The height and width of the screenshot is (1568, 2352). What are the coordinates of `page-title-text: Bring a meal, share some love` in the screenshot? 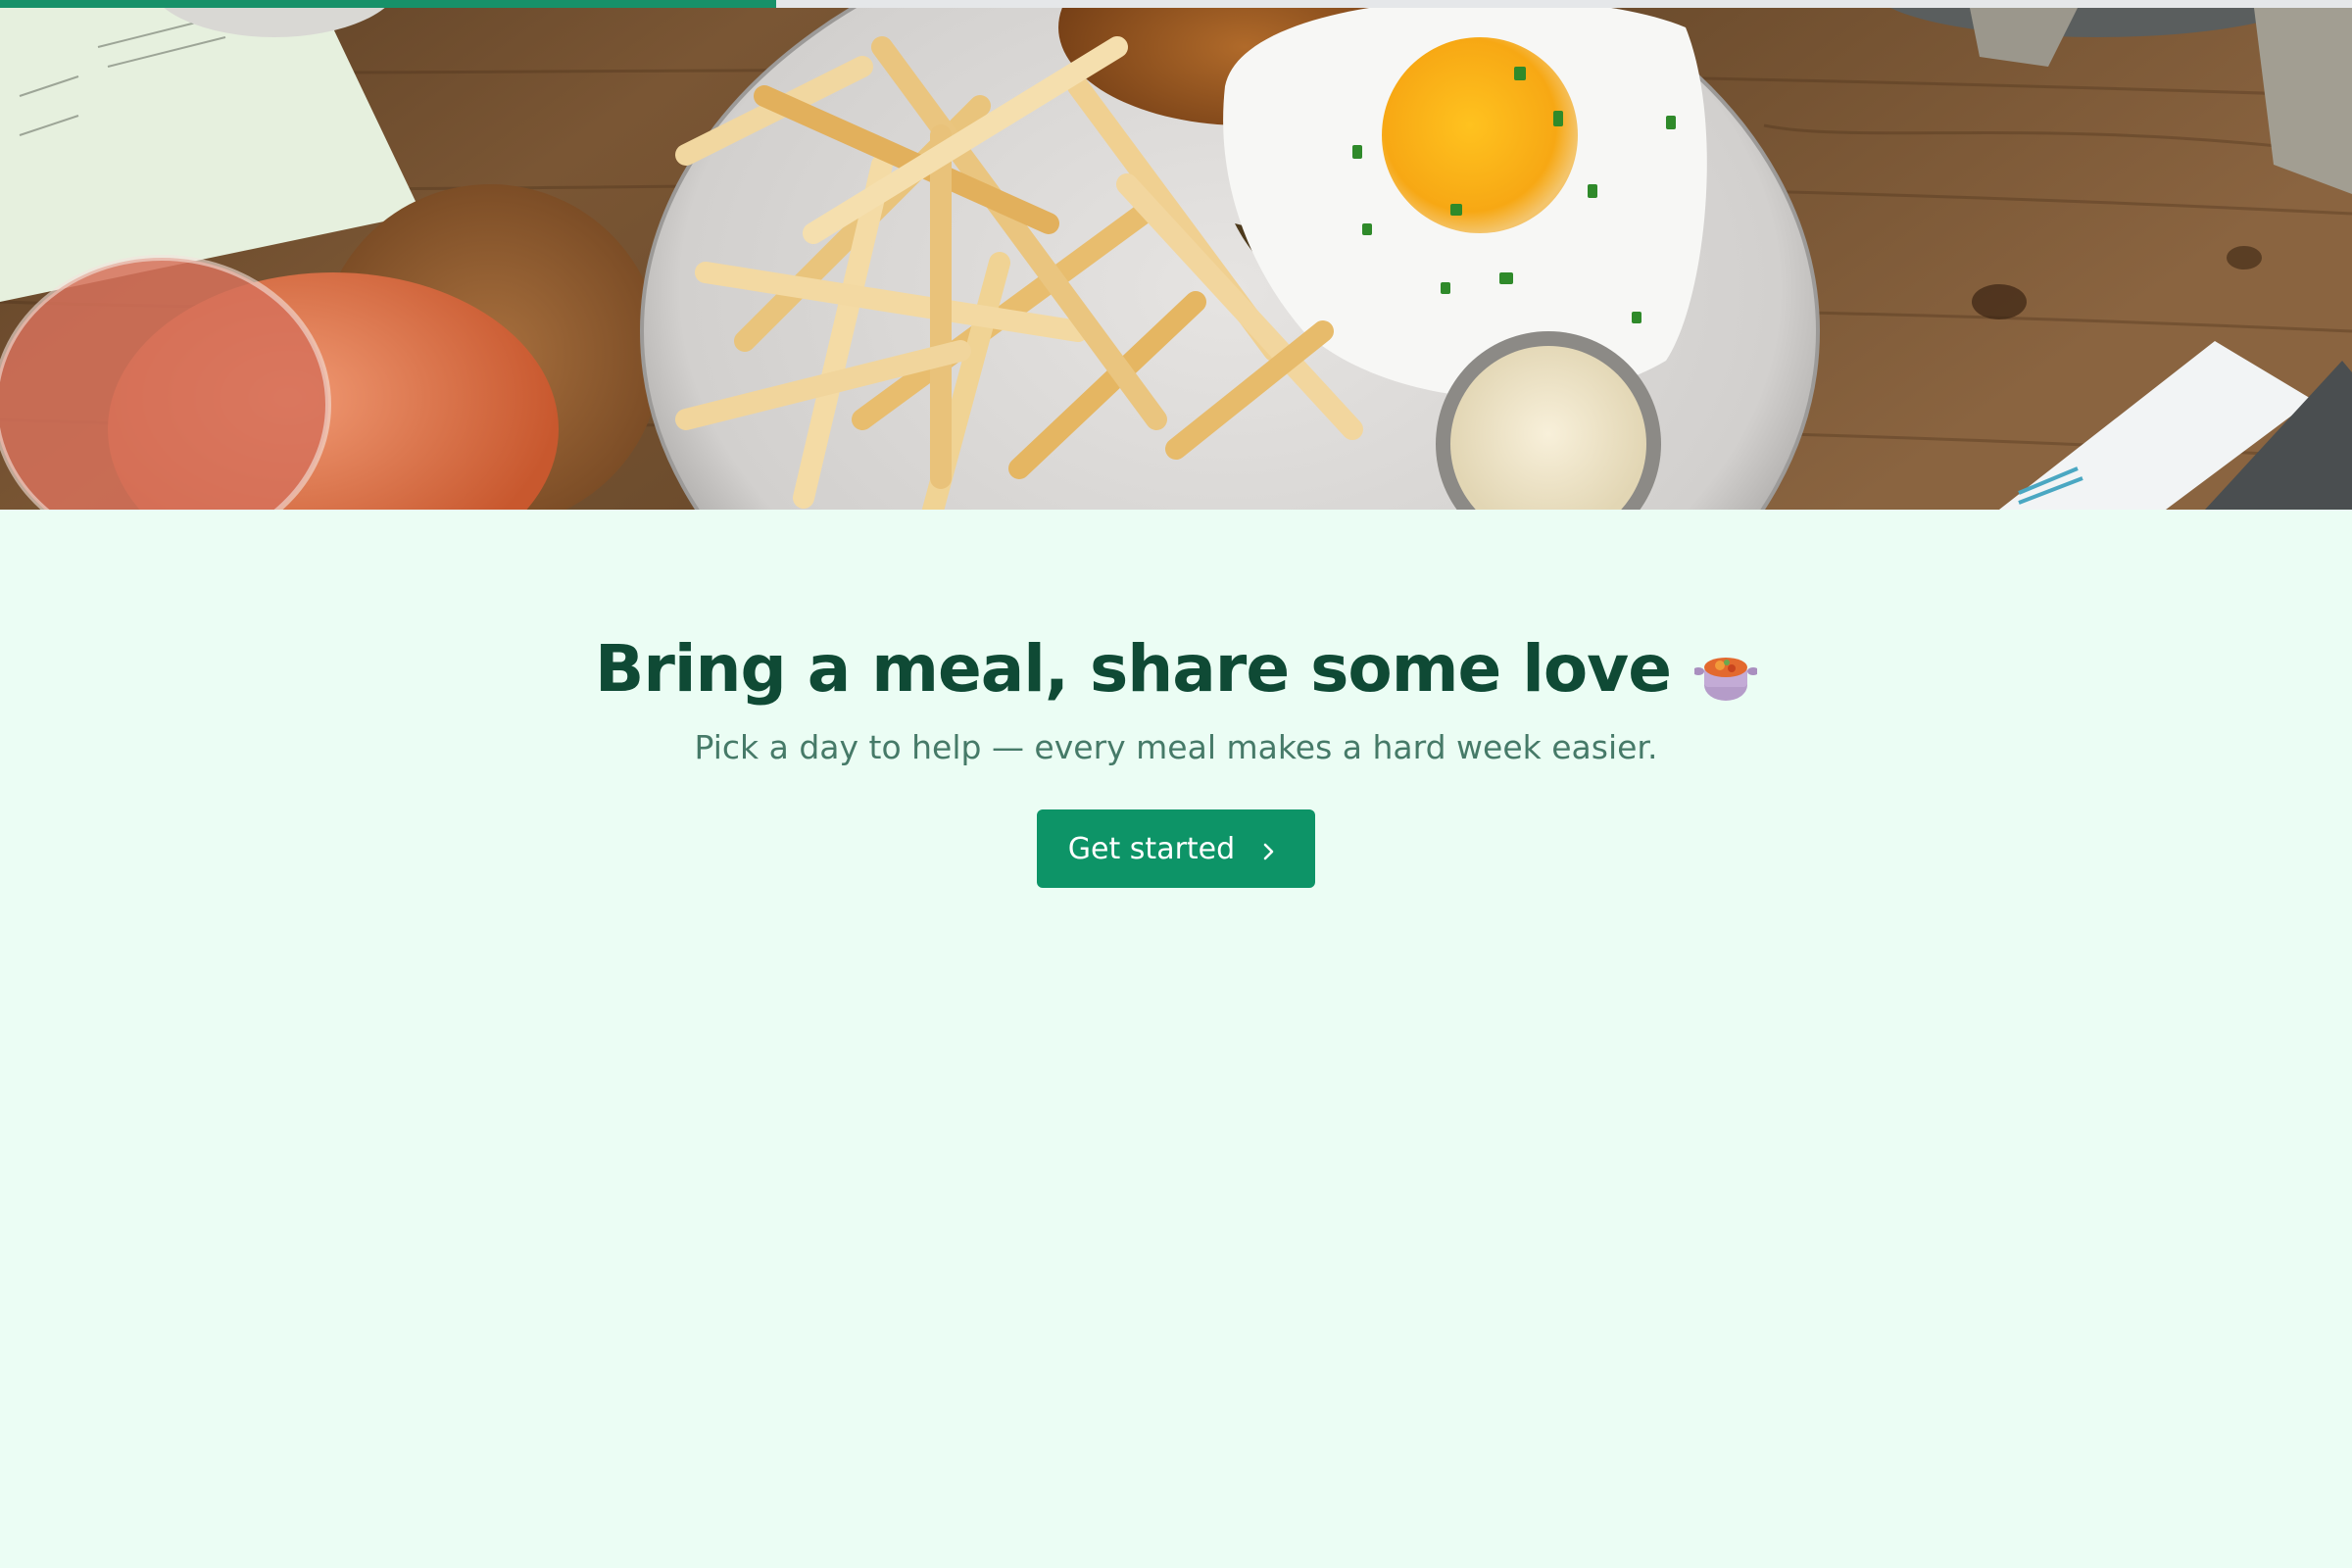 It's located at (1133, 669).